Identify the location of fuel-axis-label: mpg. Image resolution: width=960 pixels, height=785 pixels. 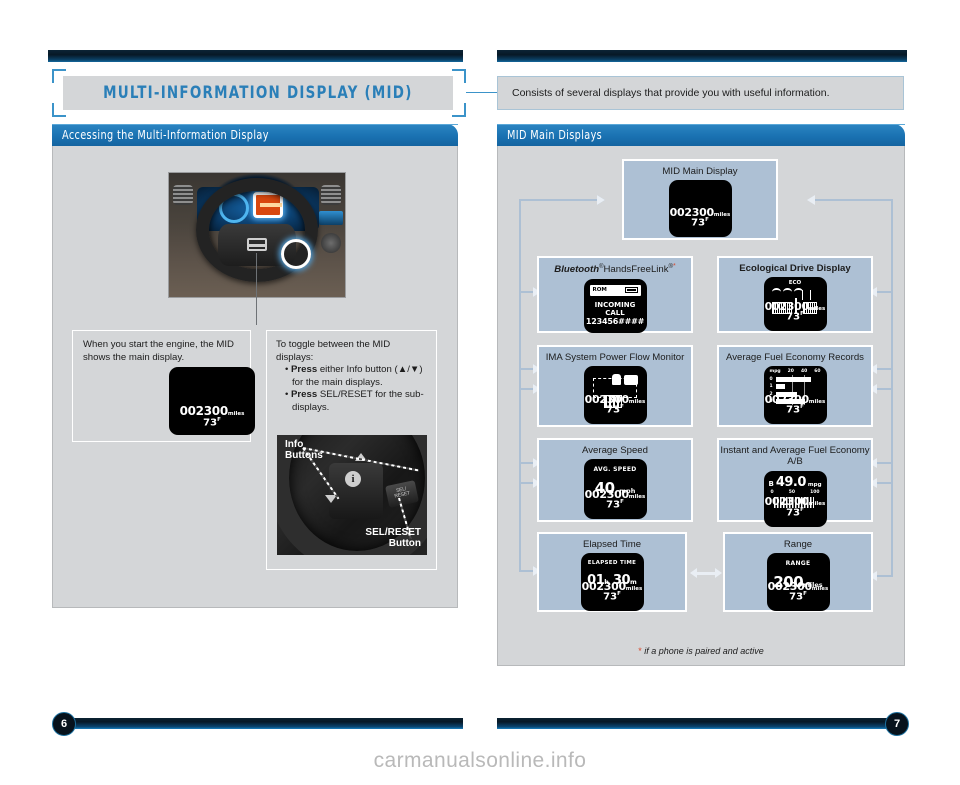
(775, 372).